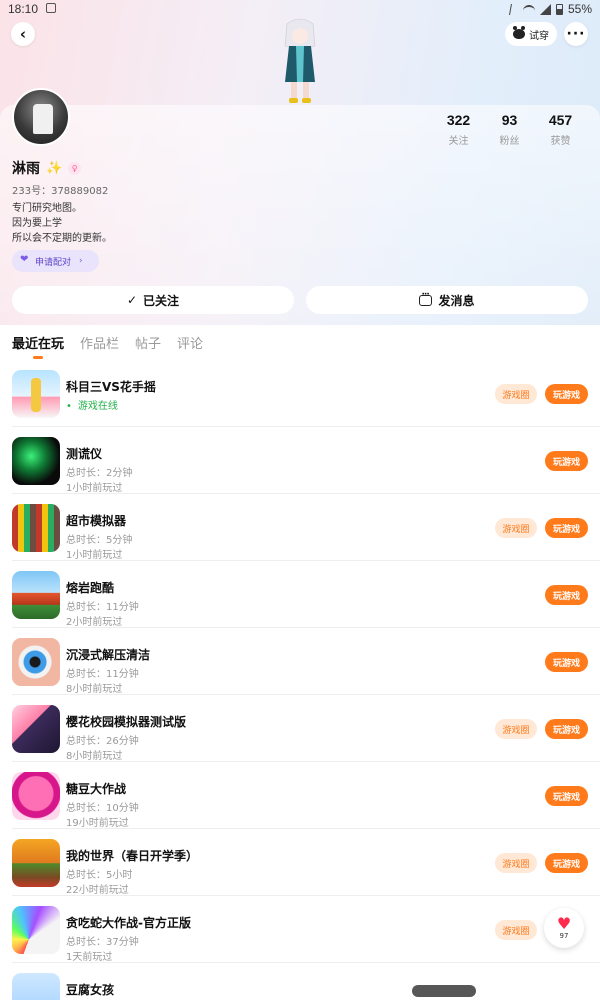 Image resolution: width=600 pixels, height=1000 pixels. I want to click on battery-icon, so click(559, 9).